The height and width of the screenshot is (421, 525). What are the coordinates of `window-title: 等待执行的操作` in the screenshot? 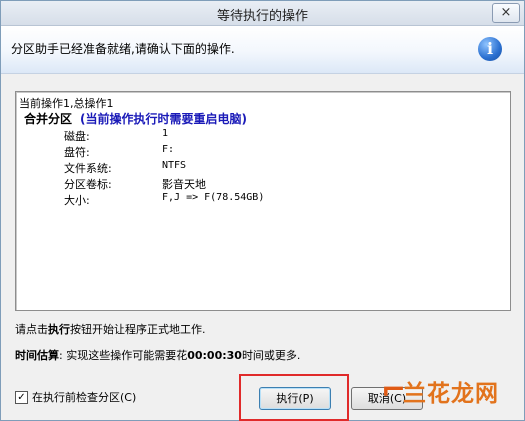 It's located at (262, 16).